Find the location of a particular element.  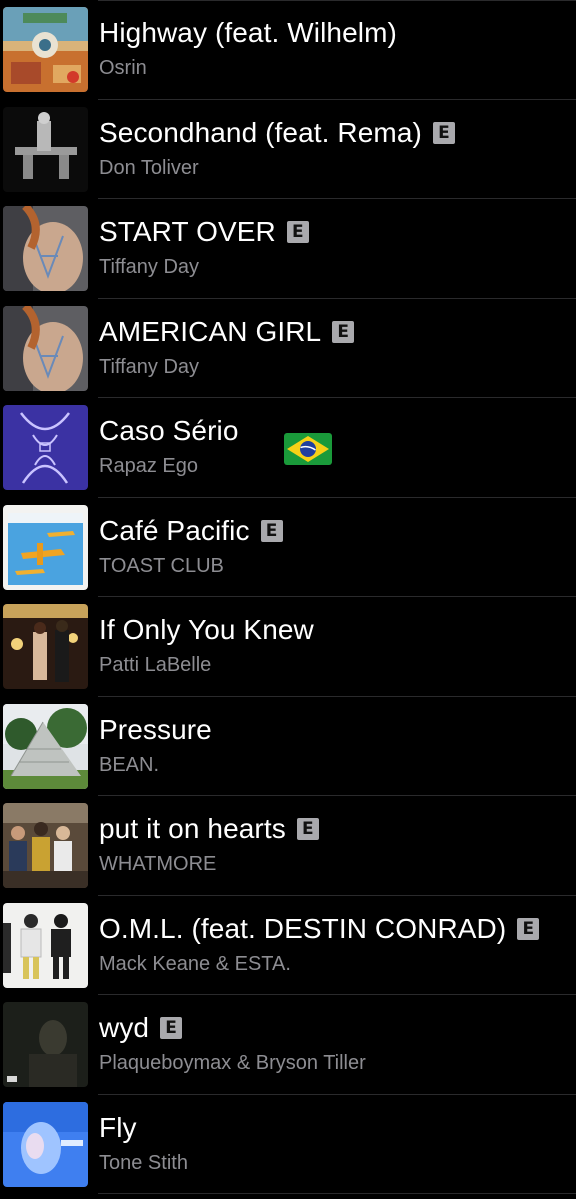

row-divider is located at coordinates (337, 1193).